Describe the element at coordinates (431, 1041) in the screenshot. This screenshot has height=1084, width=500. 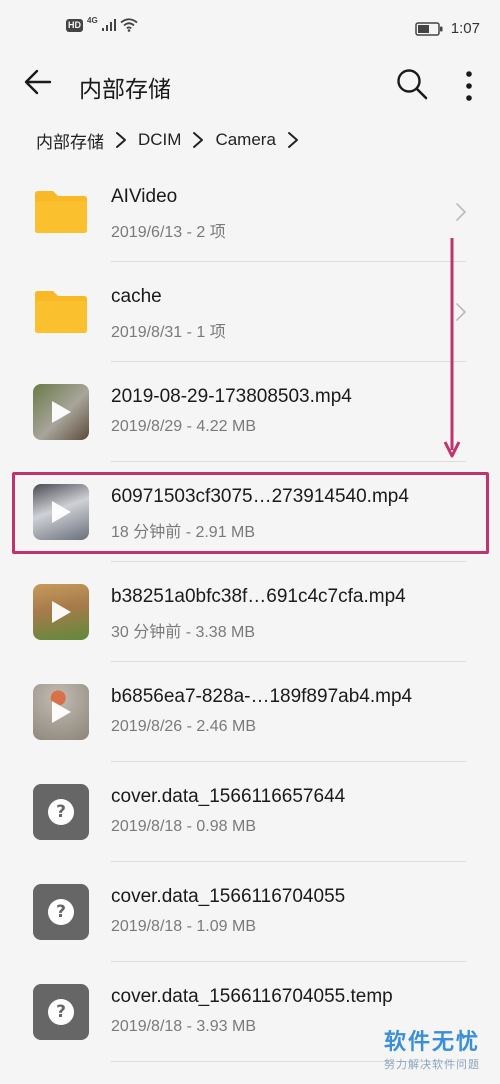
I see `watermark-title: 软件无忧` at that location.